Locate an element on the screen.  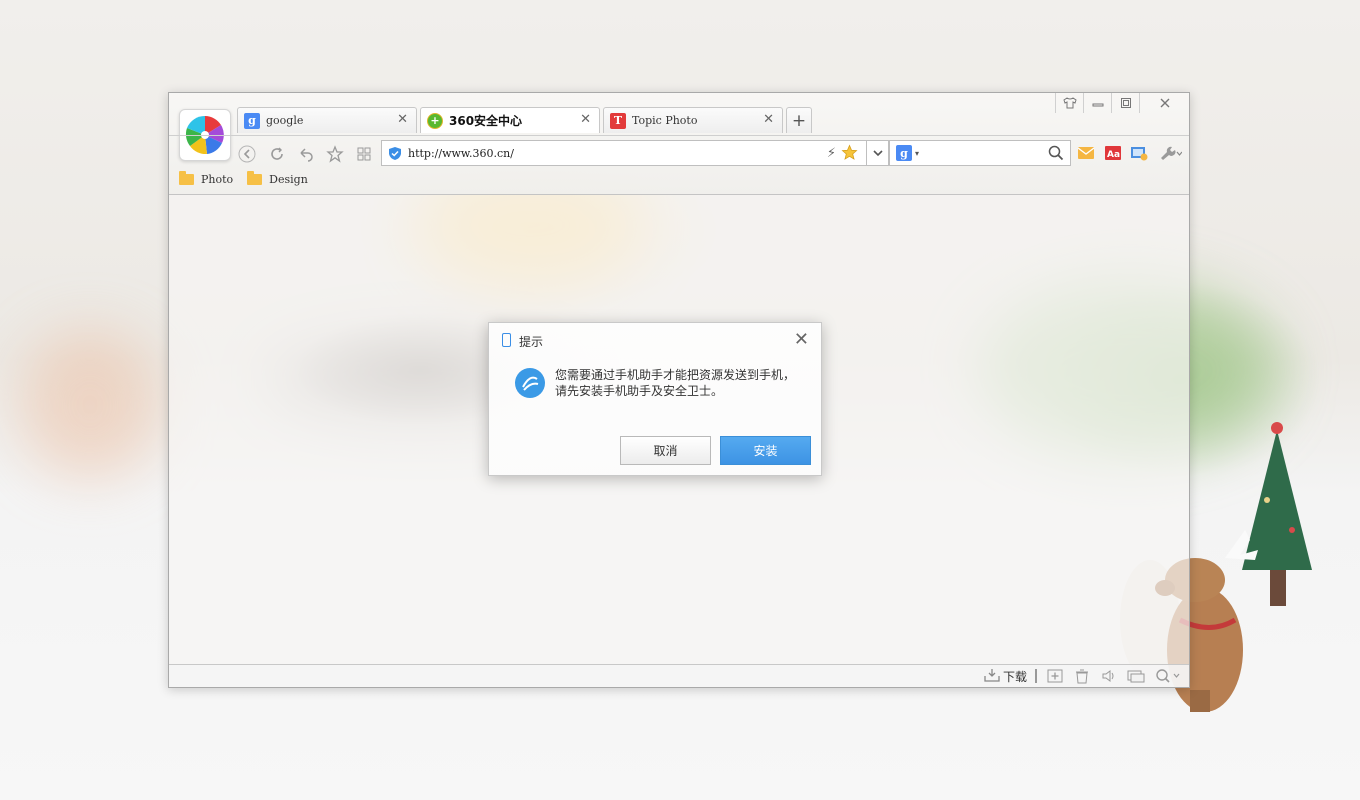
address-url-text: http://www.360.cn/ is located at coordinates (461, 153).